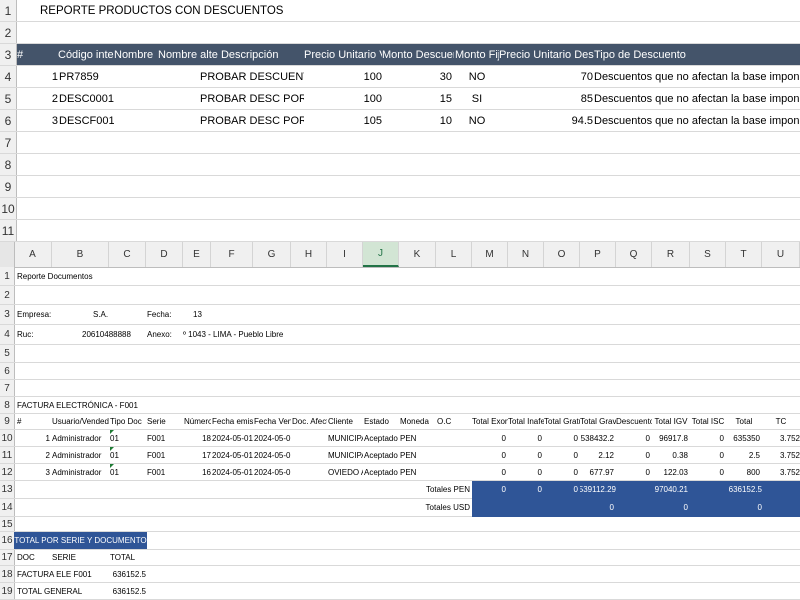 The width and height of the screenshot is (800, 600). I want to click on doc-numero: 18, so click(197, 438).